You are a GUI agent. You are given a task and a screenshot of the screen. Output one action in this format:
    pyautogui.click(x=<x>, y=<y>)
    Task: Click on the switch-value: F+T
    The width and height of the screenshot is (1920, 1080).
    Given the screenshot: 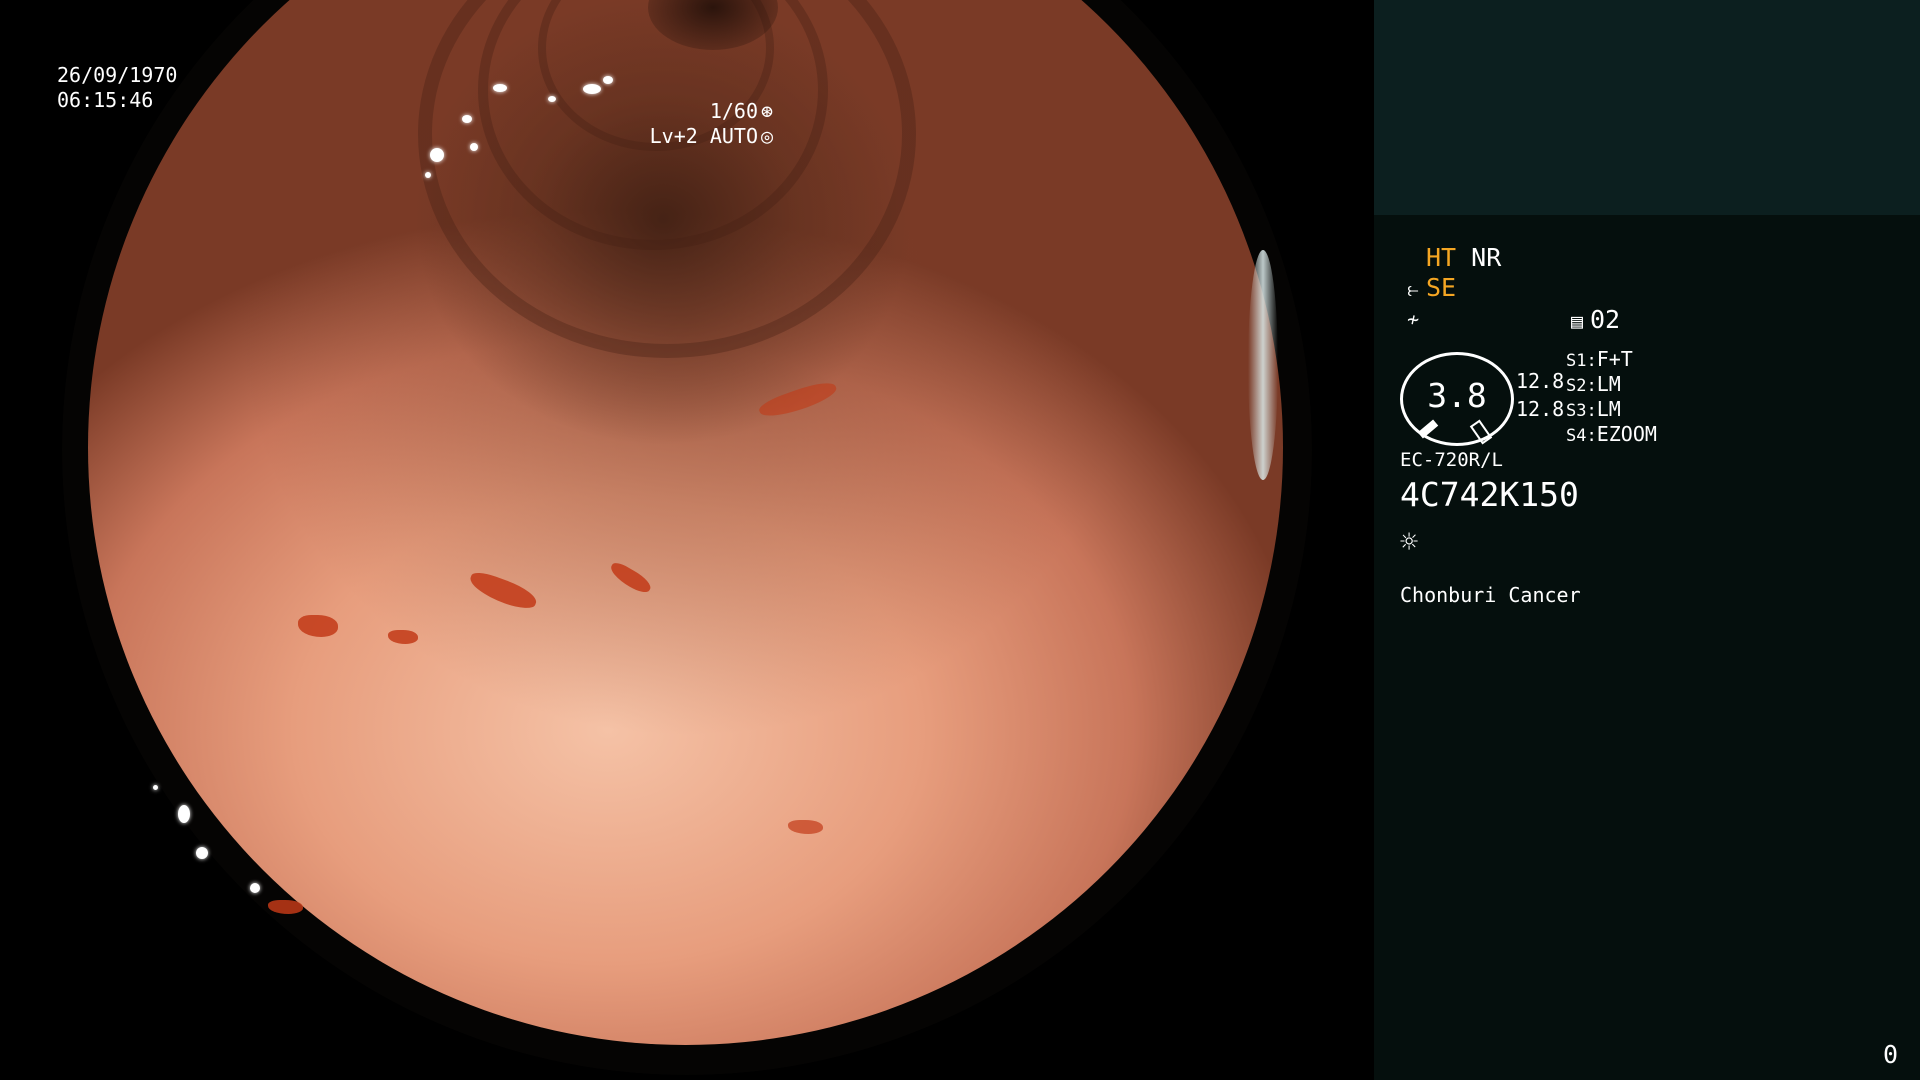 What is the action you would take?
    pyautogui.click(x=1614, y=359)
    